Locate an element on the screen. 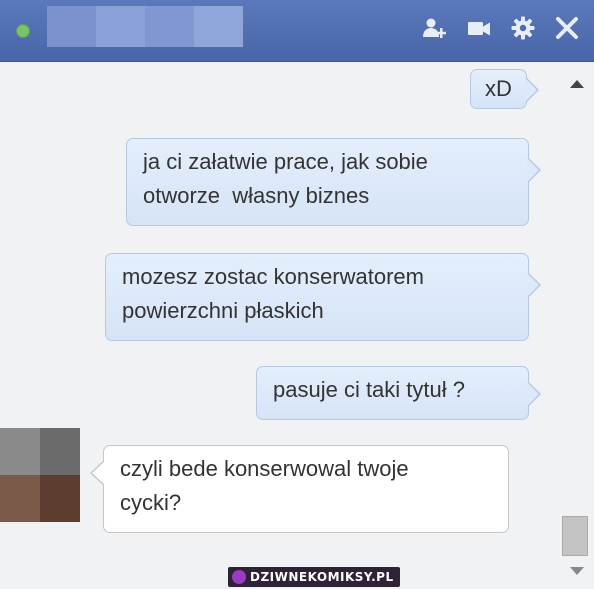 The width and height of the screenshot is (594, 589). scroll-up-icon is located at coordinates (577, 84).